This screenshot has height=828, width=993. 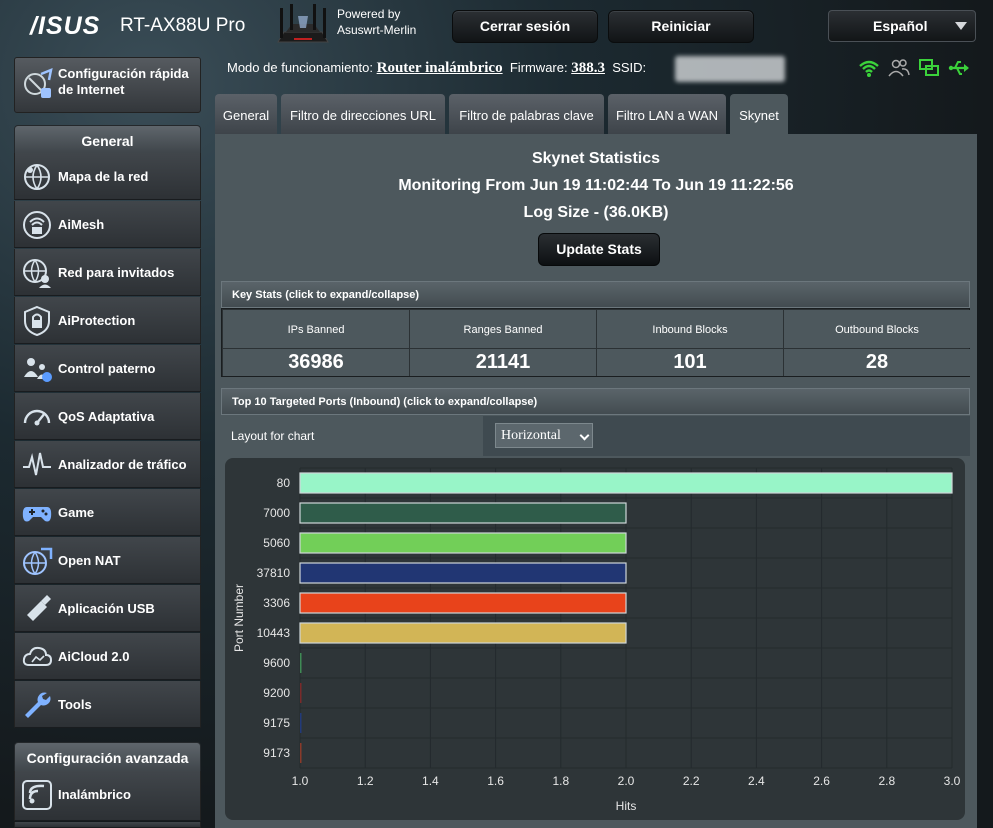 What do you see at coordinates (526, 114) in the screenshot?
I see `tab-keyword-filter: Filtro de palabras clave` at bounding box center [526, 114].